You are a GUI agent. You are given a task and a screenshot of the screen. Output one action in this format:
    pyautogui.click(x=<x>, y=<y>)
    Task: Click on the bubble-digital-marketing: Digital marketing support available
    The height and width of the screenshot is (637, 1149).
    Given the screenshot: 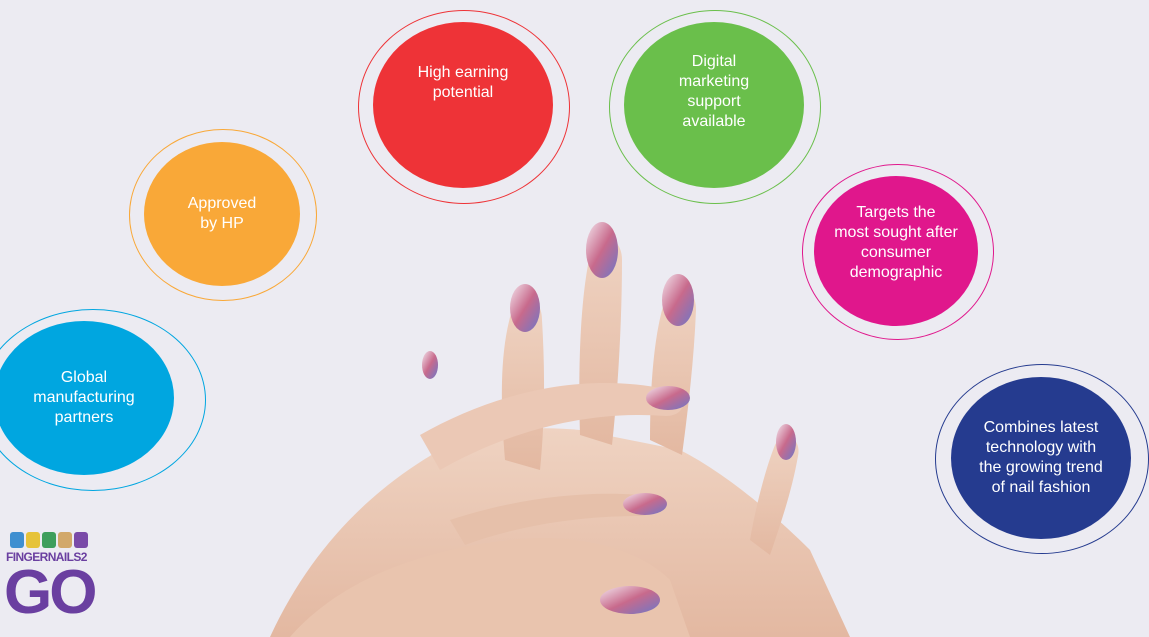 What is the action you would take?
    pyautogui.click(x=715, y=107)
    